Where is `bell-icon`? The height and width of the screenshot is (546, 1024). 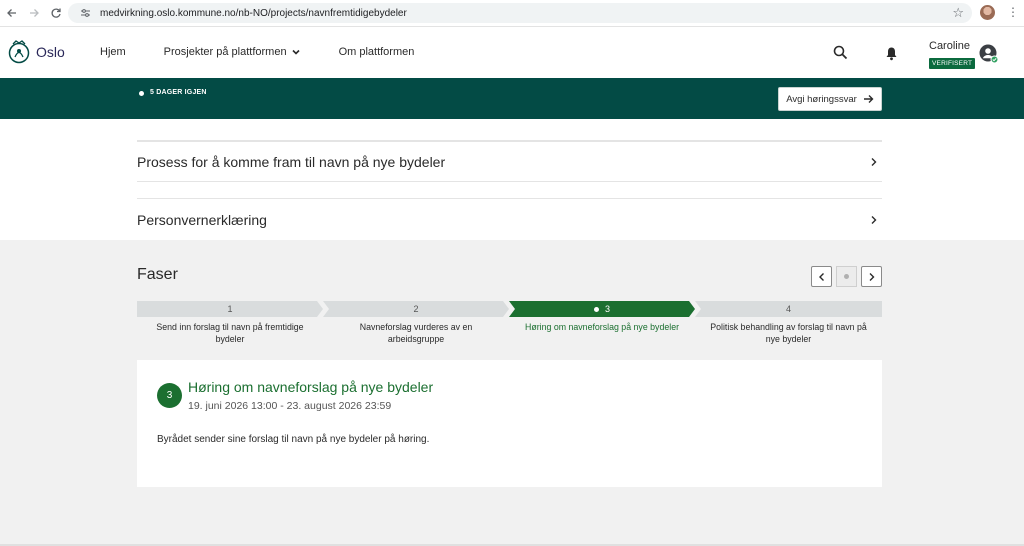 bell-icon is located at coordinates (891, 53).